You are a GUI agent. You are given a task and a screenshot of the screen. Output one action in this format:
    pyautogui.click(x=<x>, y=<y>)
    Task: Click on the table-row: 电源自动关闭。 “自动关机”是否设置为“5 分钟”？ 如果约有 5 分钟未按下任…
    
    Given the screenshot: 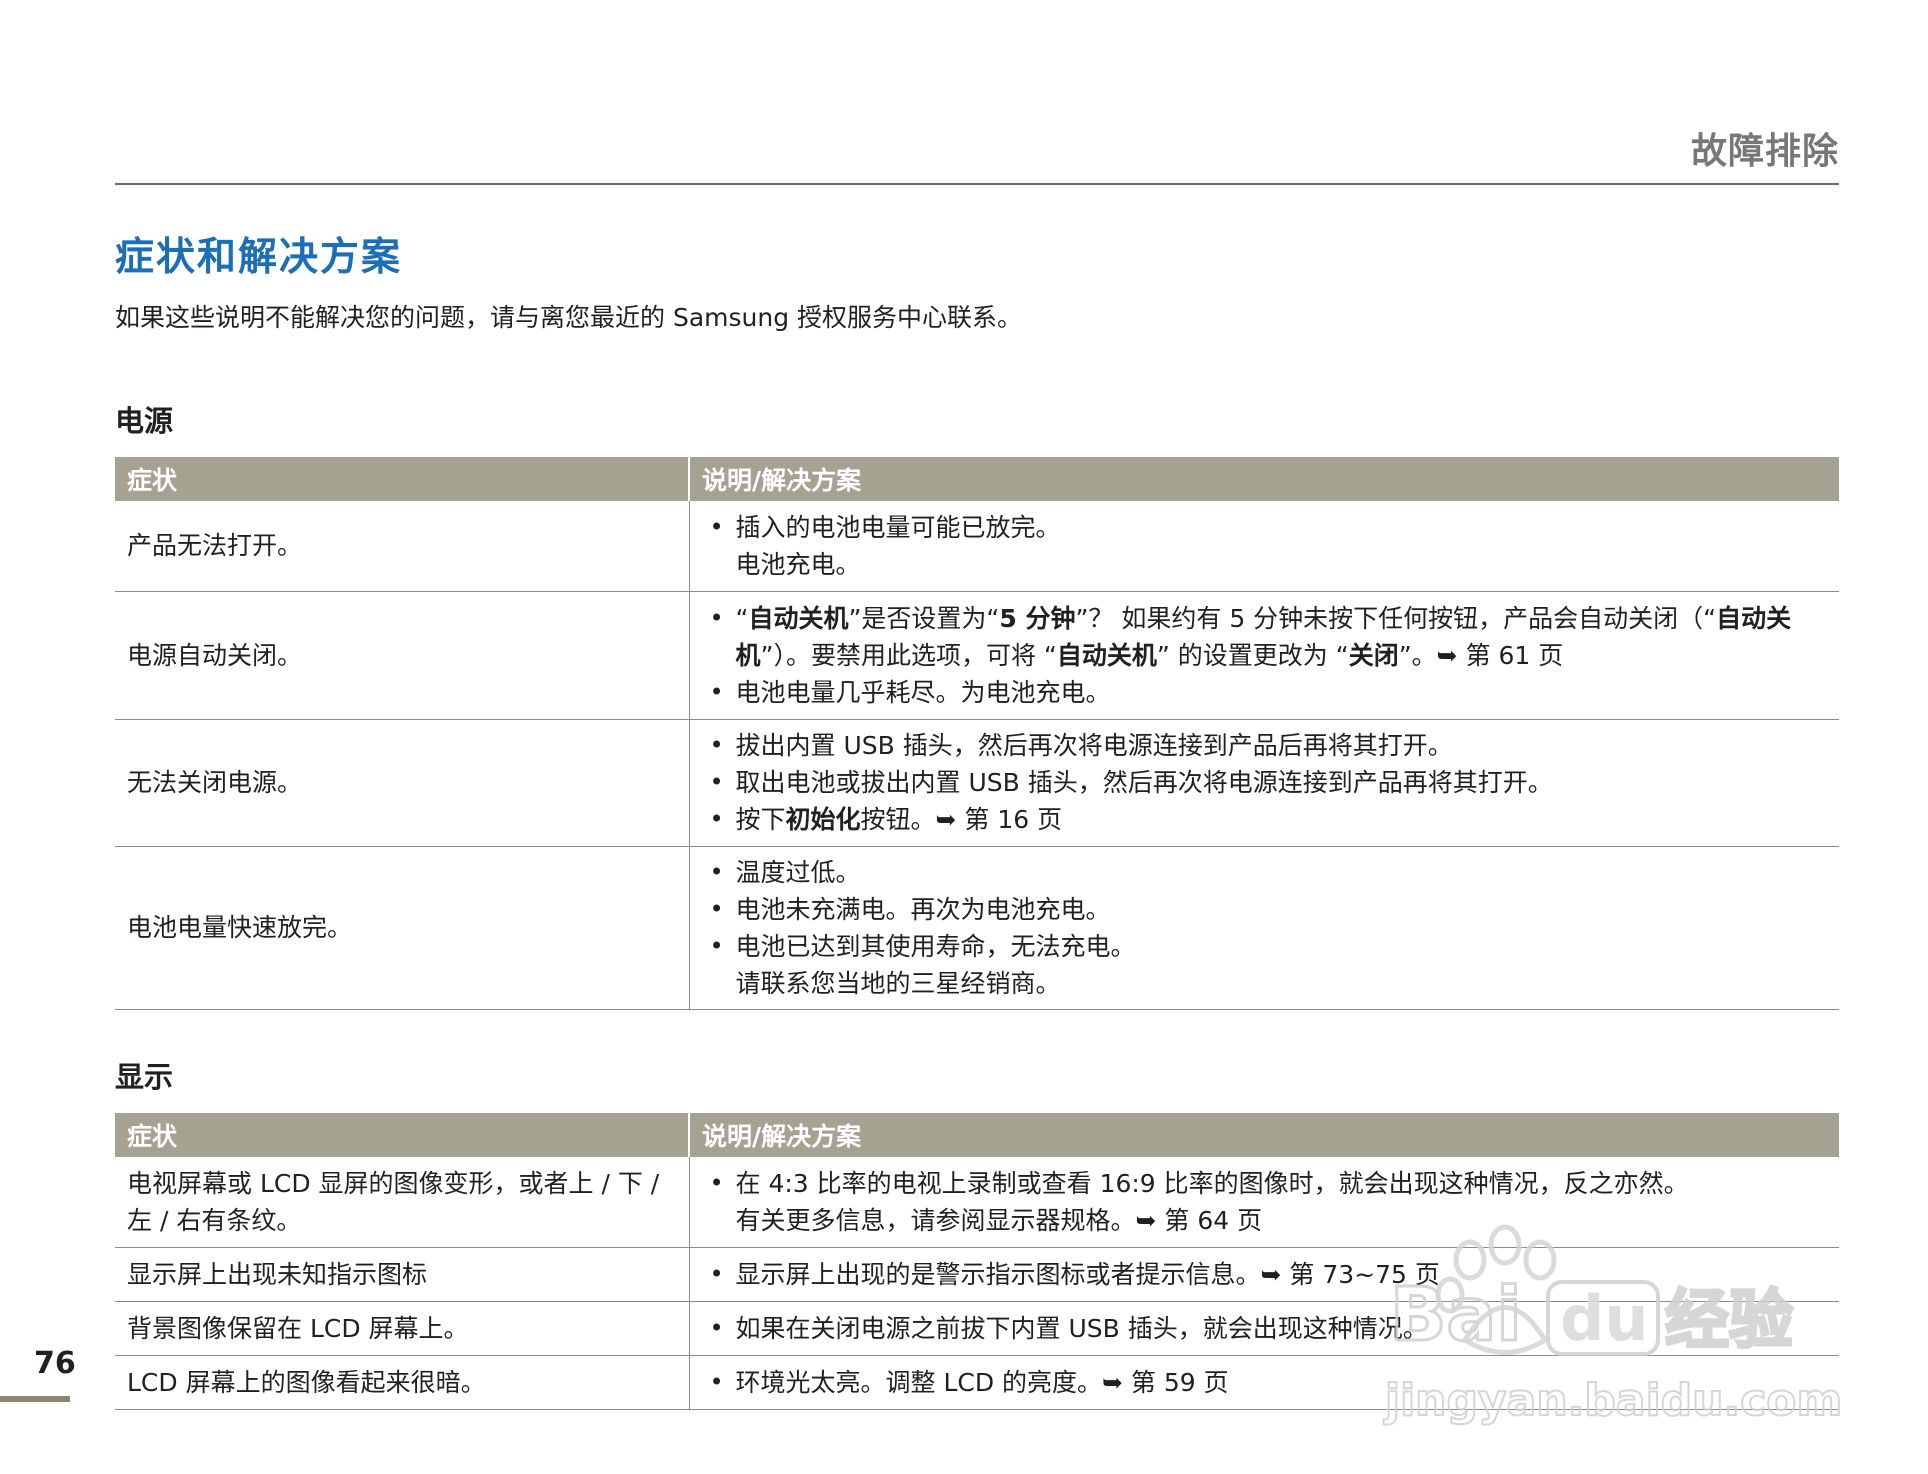 What is the action you would take?
    pyautogui.click(x=977, y=655)
    